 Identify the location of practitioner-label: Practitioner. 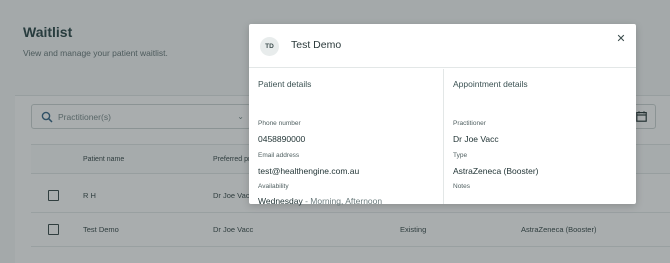
(469, 123).